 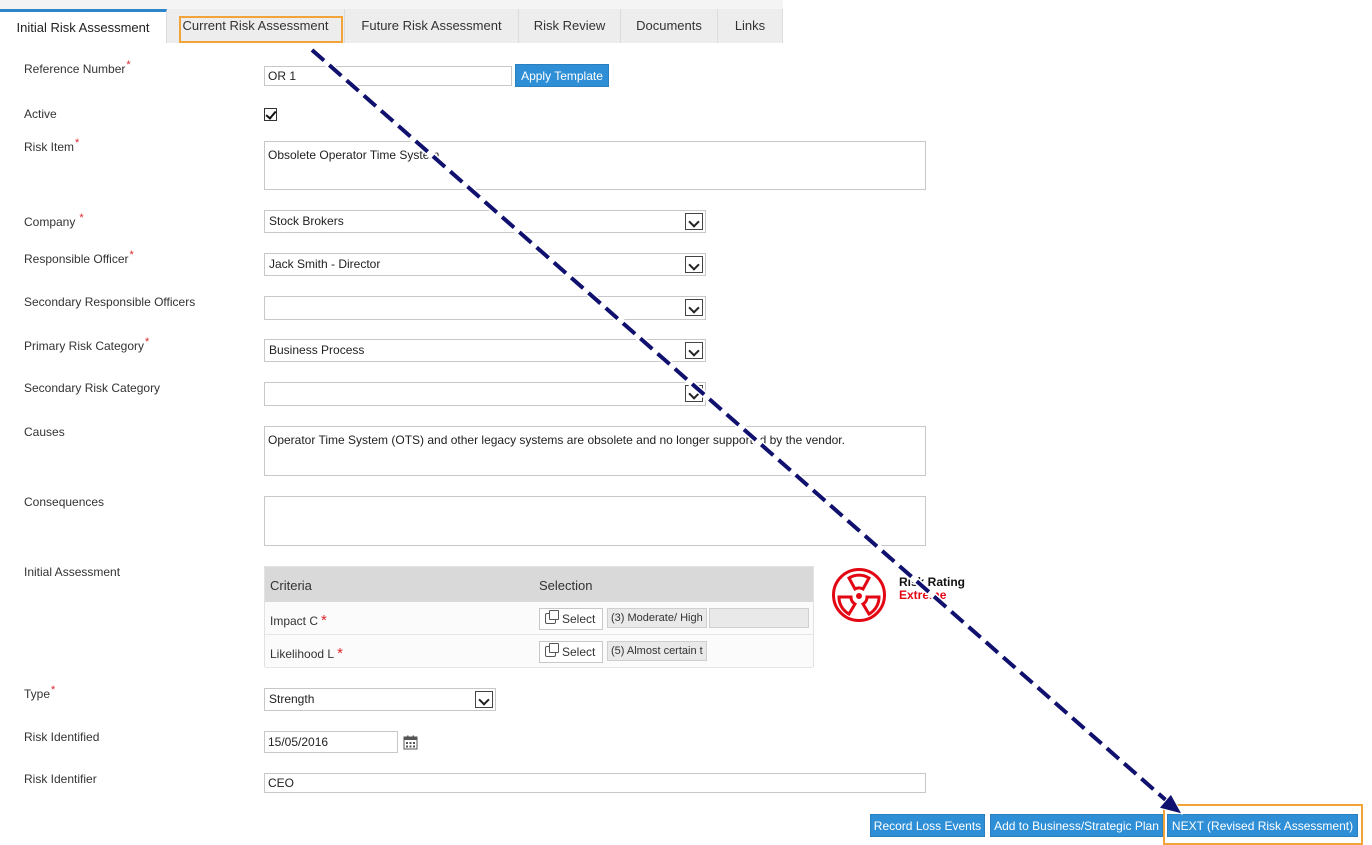 I want to click on calendar-icon, so click(x=410, y=742).